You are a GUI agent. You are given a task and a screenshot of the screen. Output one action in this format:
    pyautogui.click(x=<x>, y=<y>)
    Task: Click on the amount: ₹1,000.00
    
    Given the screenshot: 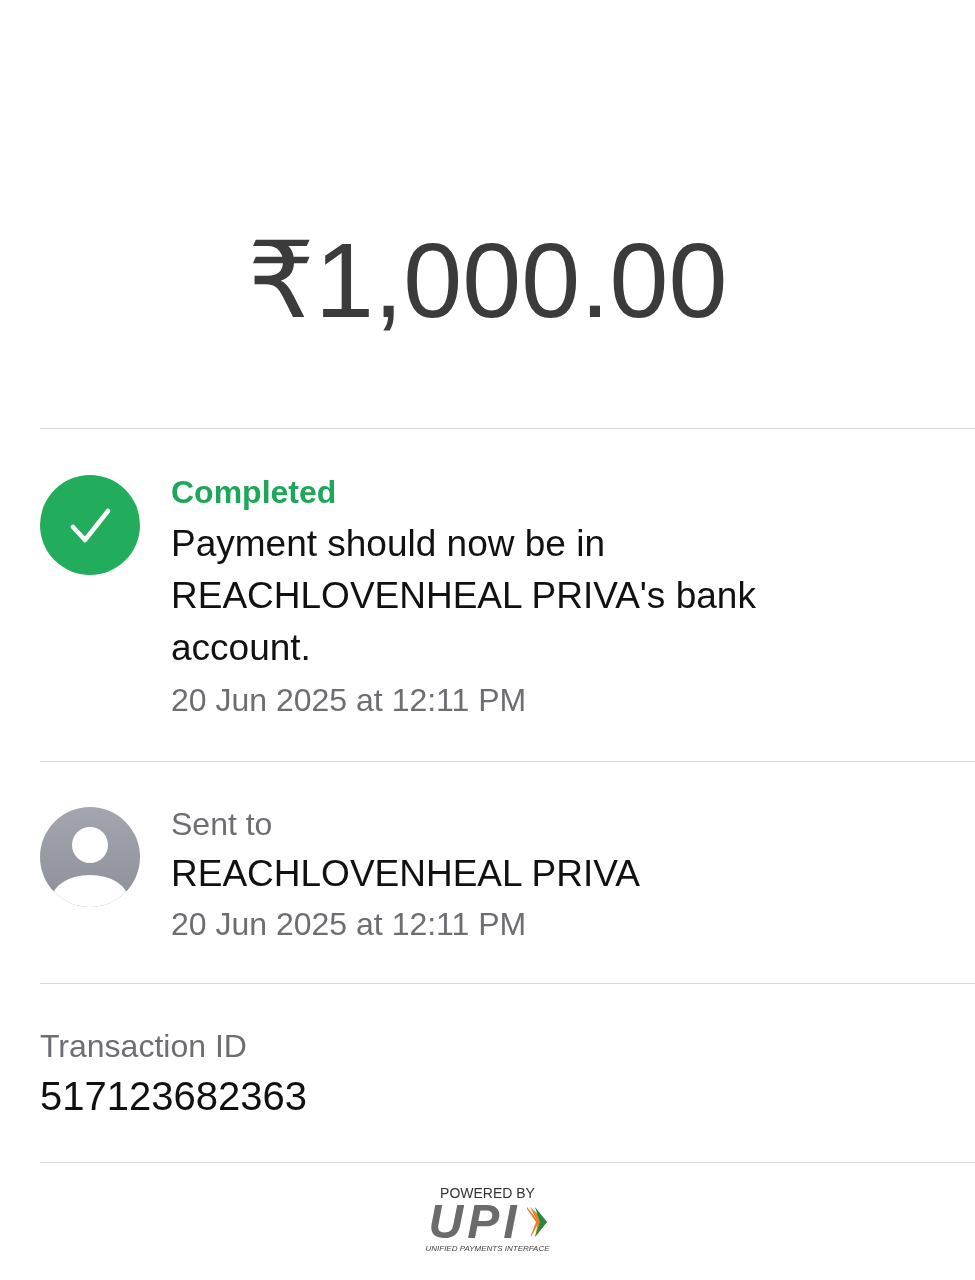 What is the action you would take?
    pyautogui.click(x=487, y=280)
    